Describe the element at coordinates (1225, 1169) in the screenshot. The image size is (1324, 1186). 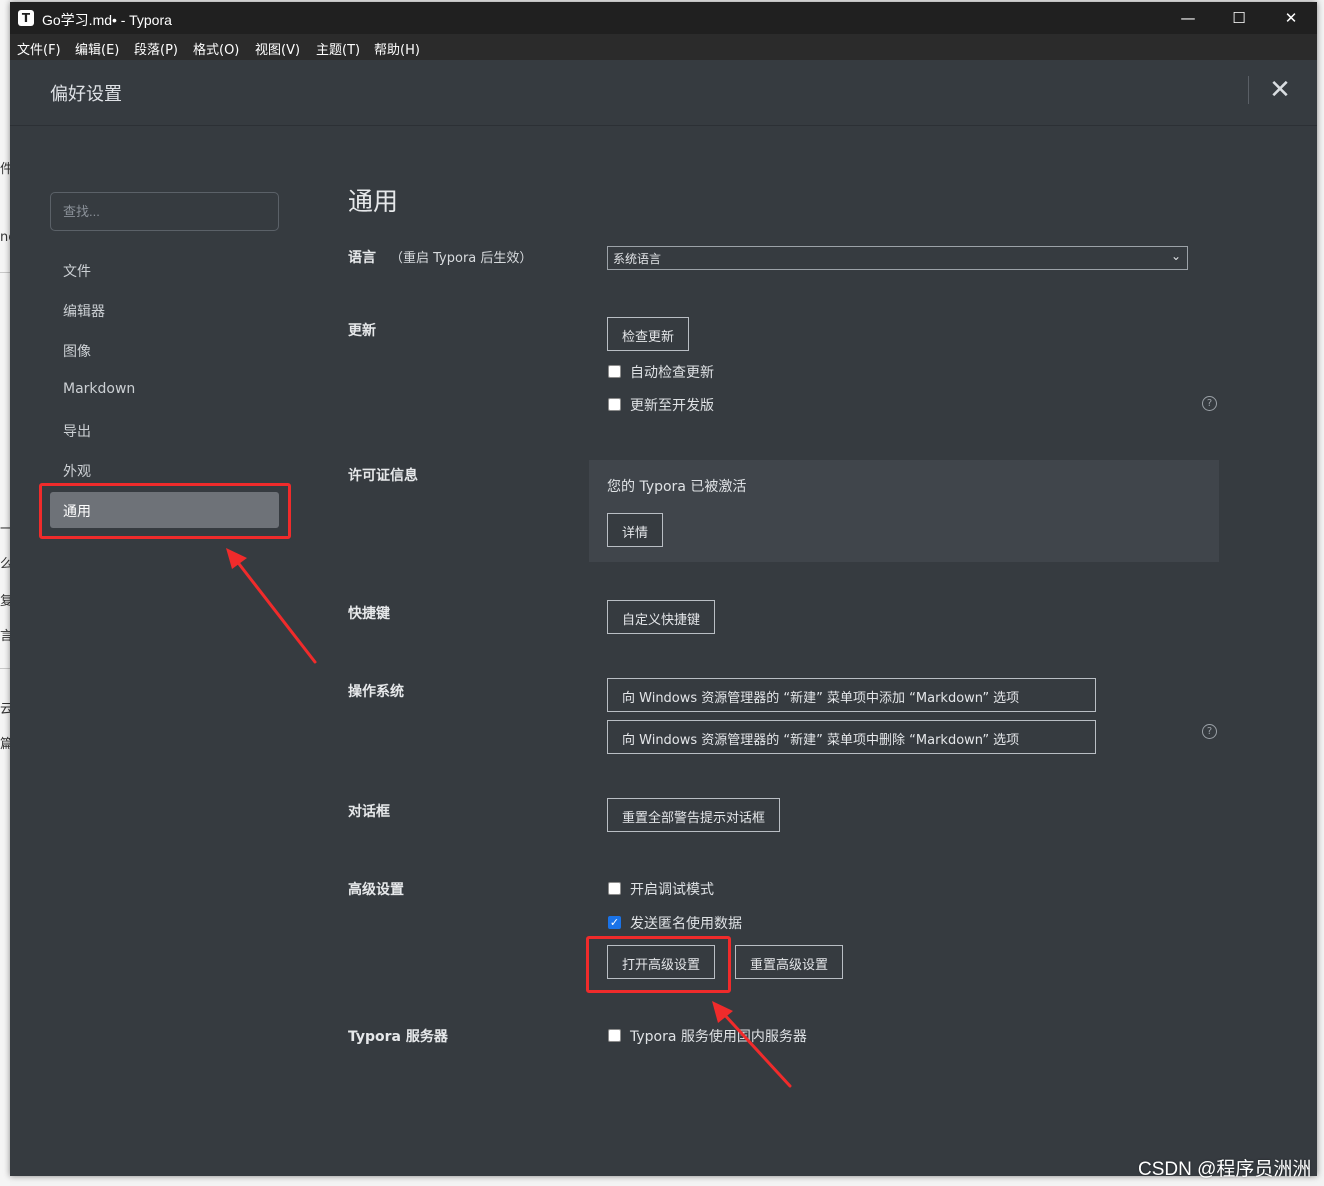
I see `csdn-watermark: CSDN @程序员洲洲` at that location.